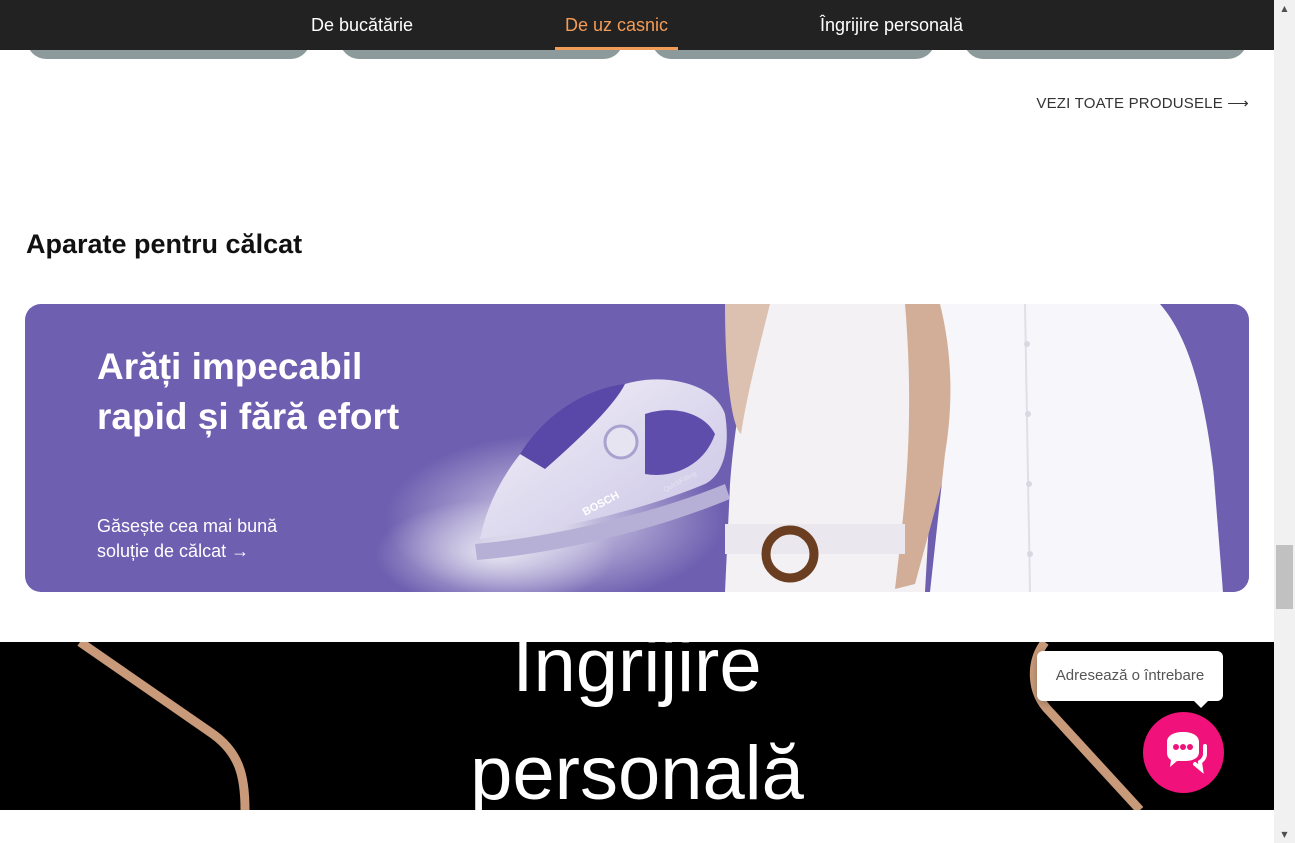 This screenshot has height=843, width=1295. Describe the element at coordinates (1142, 103) in the screenshot. I see `see-all-products-link: VEZI TOATE PRODUSELE ⟶` at that location.